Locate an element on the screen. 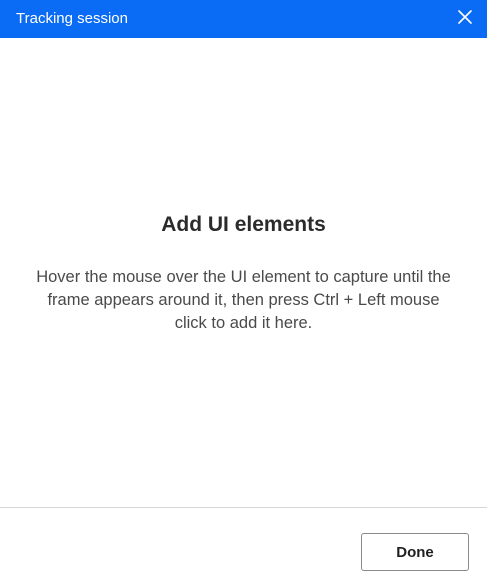  title-bar: Tracking session is located at coordinates (243, 19).